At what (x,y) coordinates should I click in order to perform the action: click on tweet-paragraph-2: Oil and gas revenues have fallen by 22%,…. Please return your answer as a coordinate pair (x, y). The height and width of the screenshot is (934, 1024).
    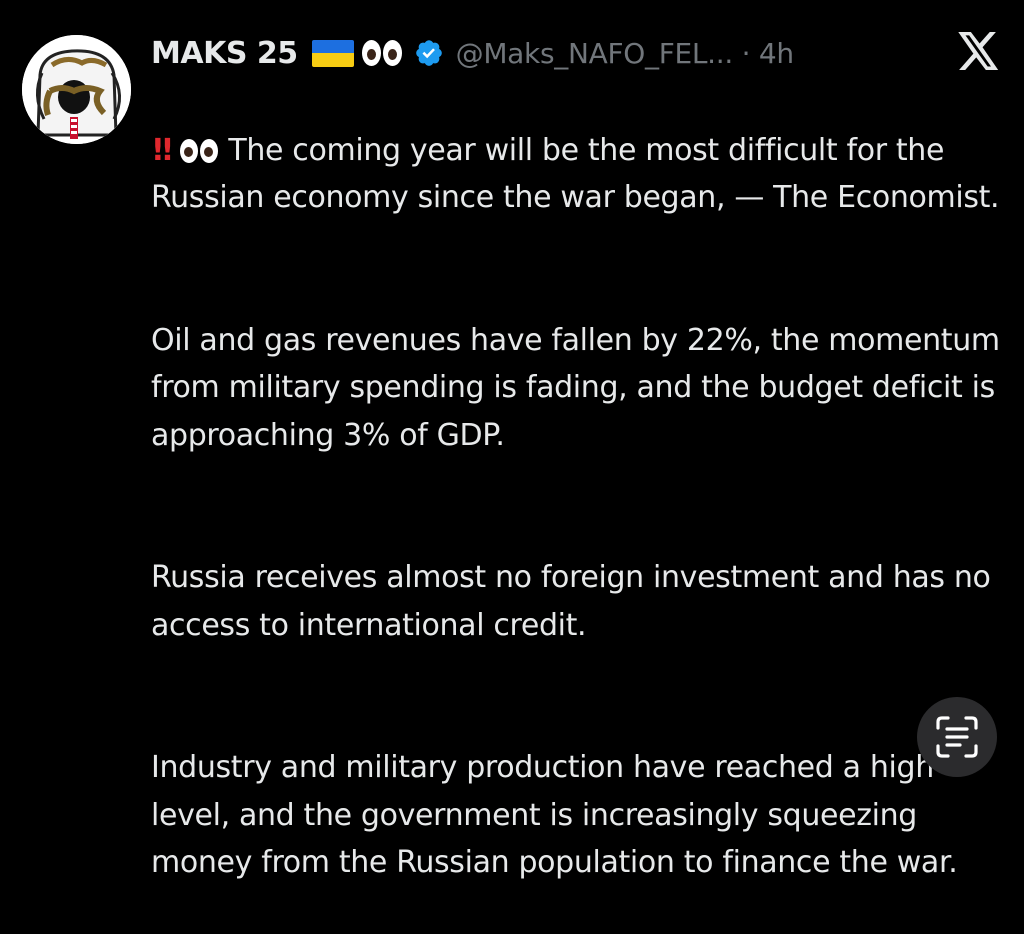
    Looking at the image, I should click on (575, 387).